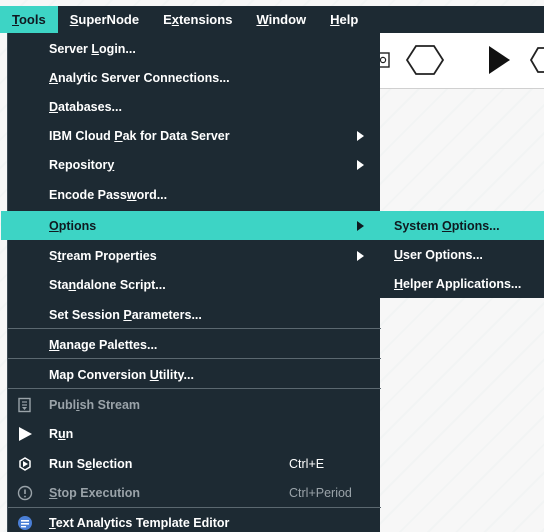  Describe the element at coordinates (349, 19) in the screenshot. I see `menu-help-label: elp` at that location.